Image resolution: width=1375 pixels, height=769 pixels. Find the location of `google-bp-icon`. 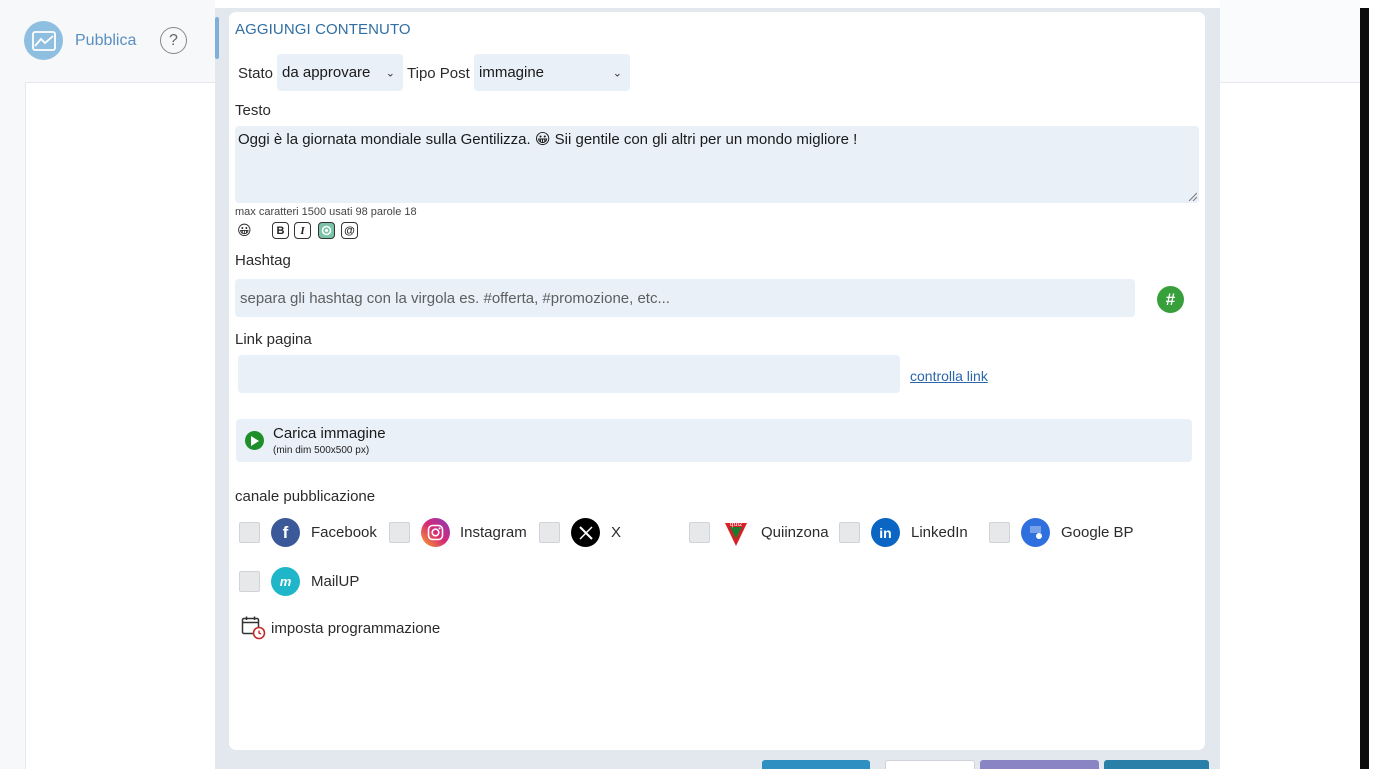

google-bp-icon is located at coordinates (1035, 532).